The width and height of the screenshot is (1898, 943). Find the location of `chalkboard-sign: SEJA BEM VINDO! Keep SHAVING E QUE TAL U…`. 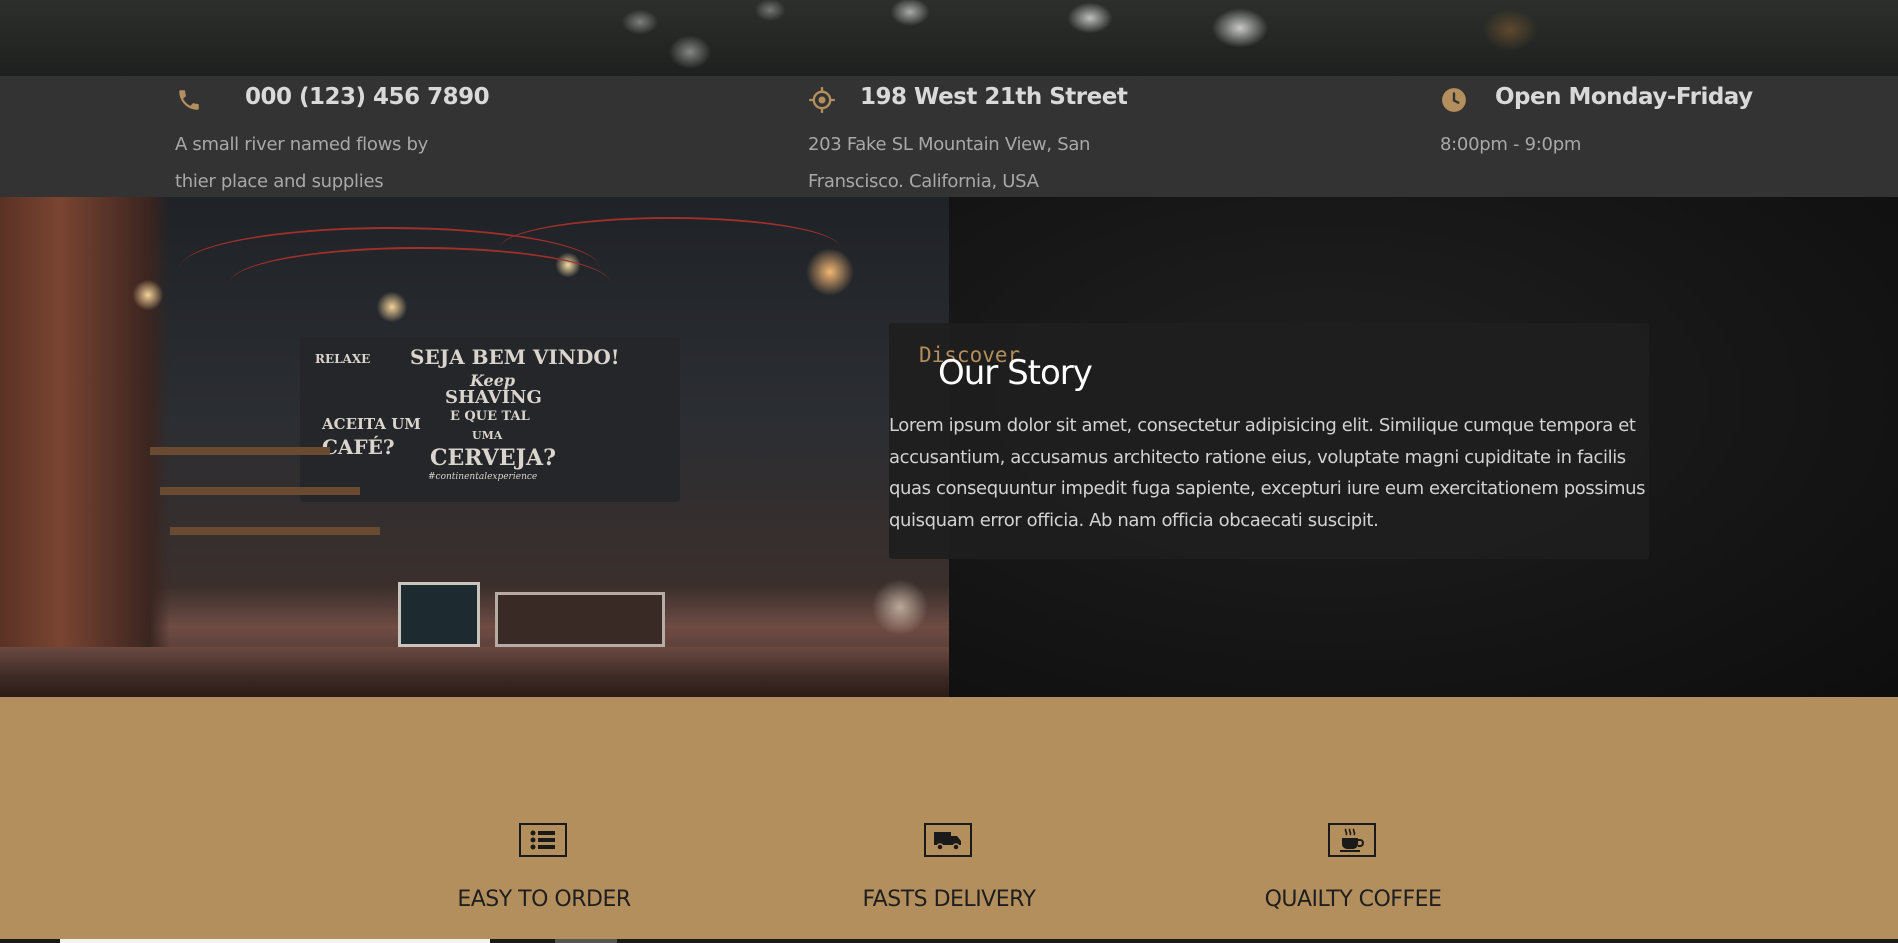

chalkboard-sign: SEJA BEM VINDO! Keep SHAVING E QUE TAL U… is located at coordinates (490, 419).